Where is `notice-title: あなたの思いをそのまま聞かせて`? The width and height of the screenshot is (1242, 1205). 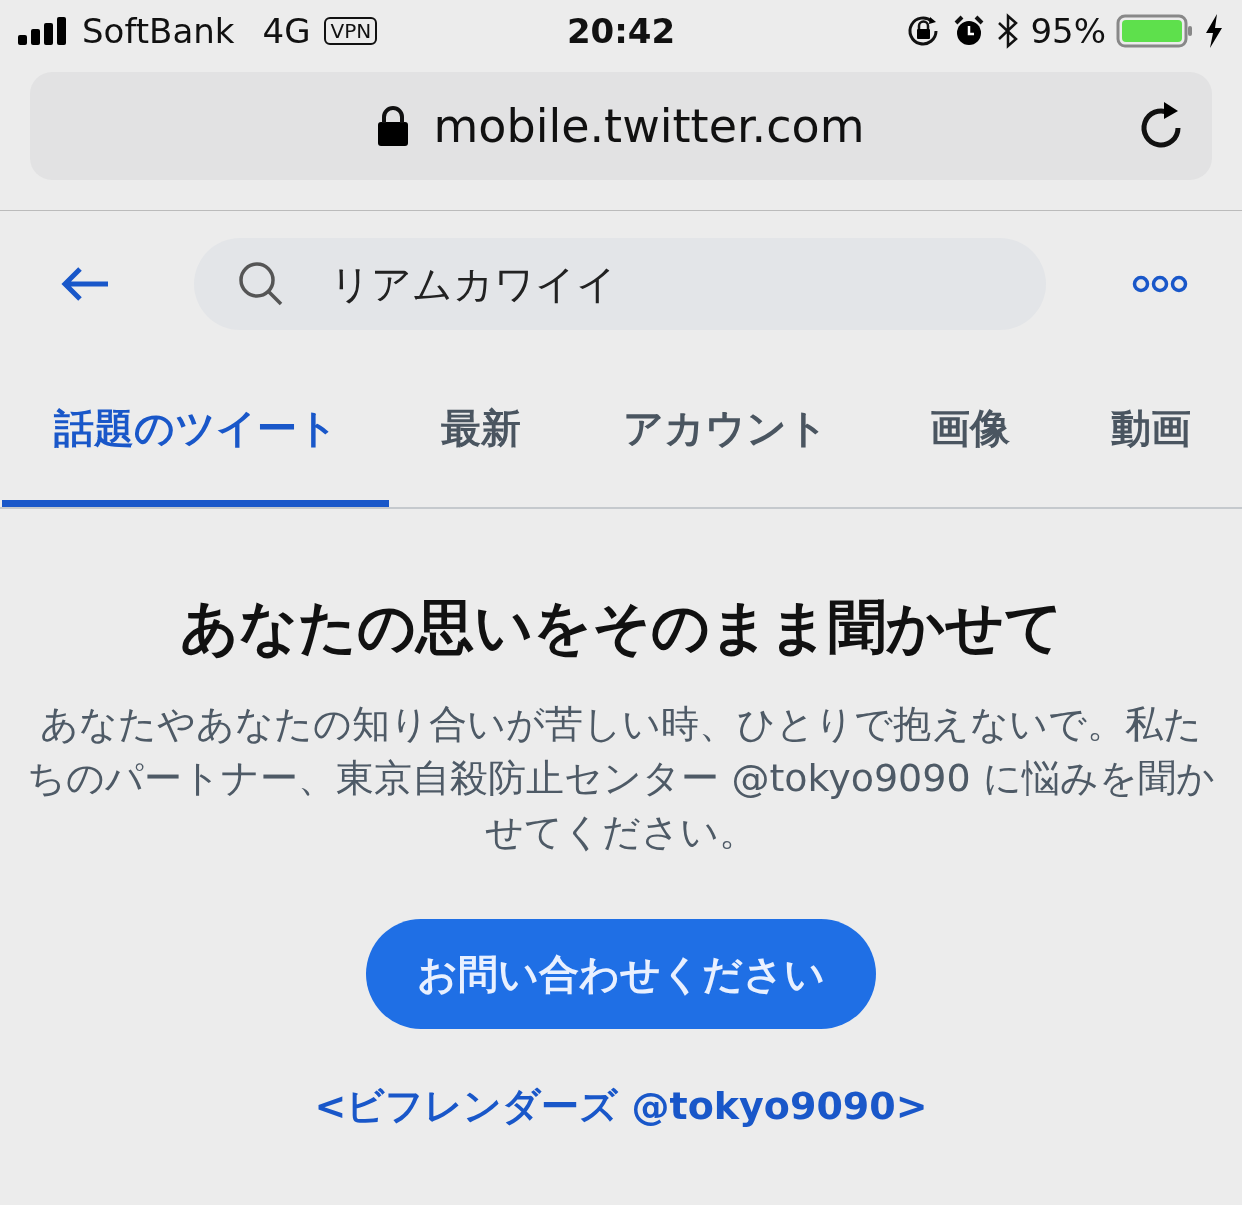
notice-title: あなたの思いをそのまま聞かせて is located at coordinates (621, 627).